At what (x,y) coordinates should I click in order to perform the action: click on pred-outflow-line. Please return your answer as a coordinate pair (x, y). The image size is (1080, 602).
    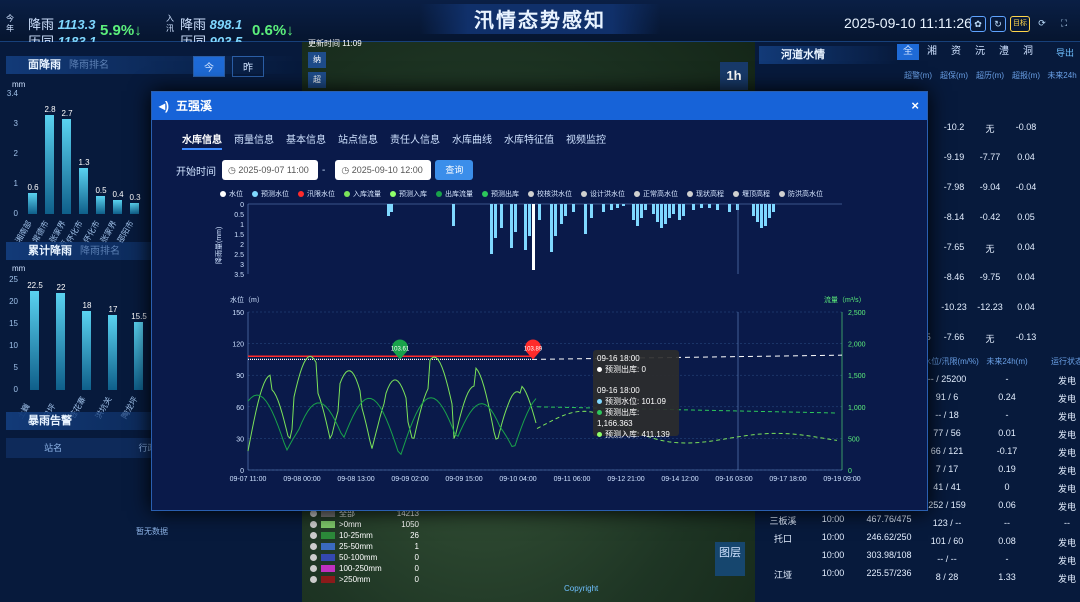
    Looking at the image, I should click on (687, 410).